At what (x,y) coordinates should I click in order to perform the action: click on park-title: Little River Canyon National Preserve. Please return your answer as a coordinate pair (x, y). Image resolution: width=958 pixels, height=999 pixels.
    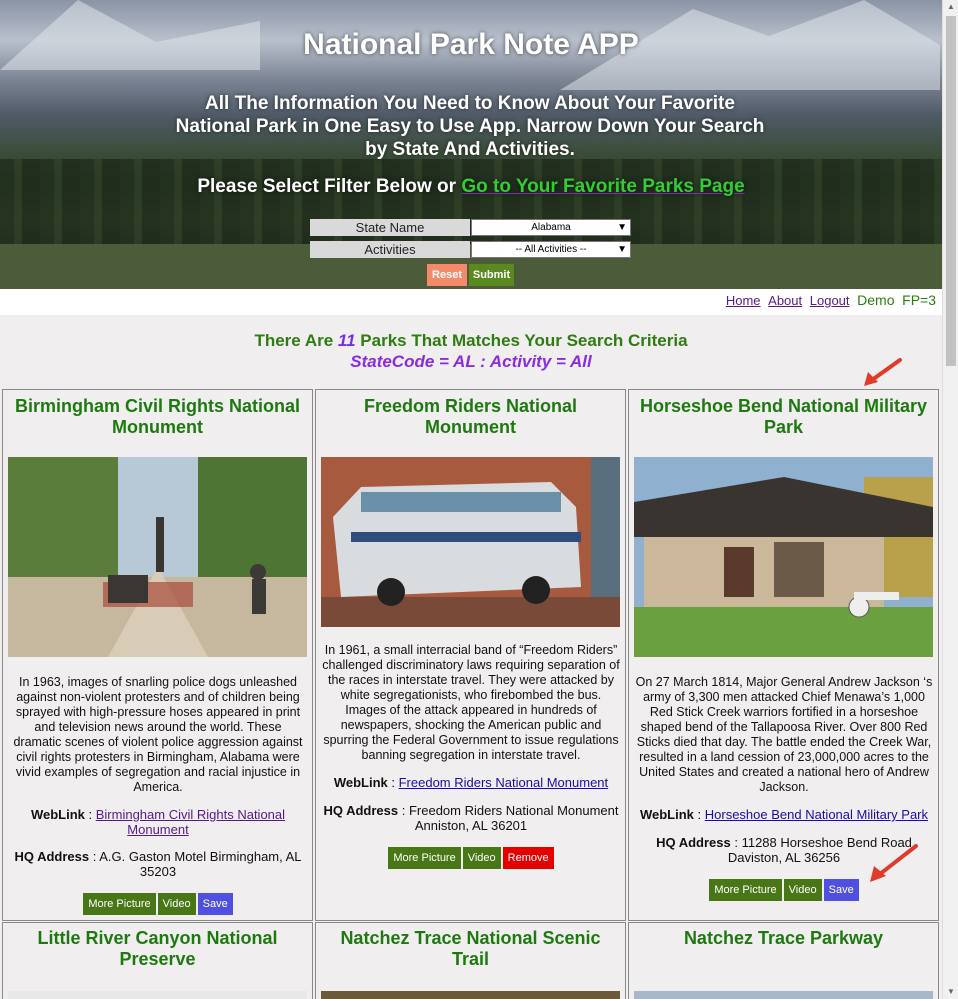
    Looking at the image, I should click on (157, 948).